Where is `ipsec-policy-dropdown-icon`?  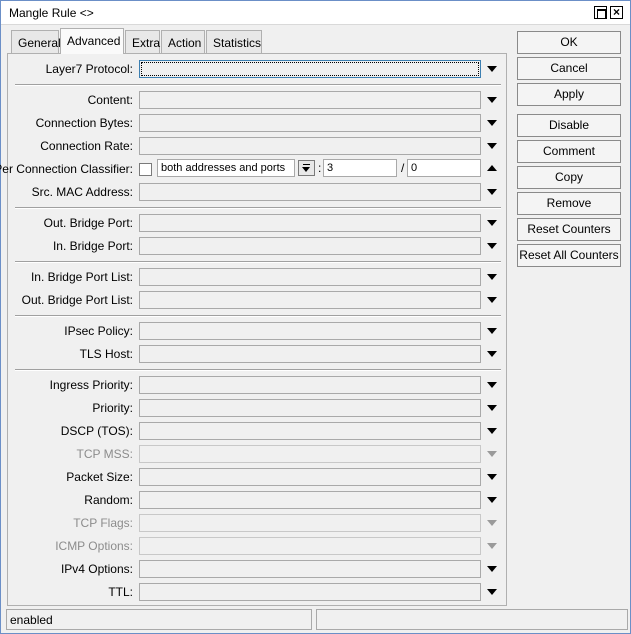 ipsec-policy-dropdown-icon is located at coordinates (491, 330).